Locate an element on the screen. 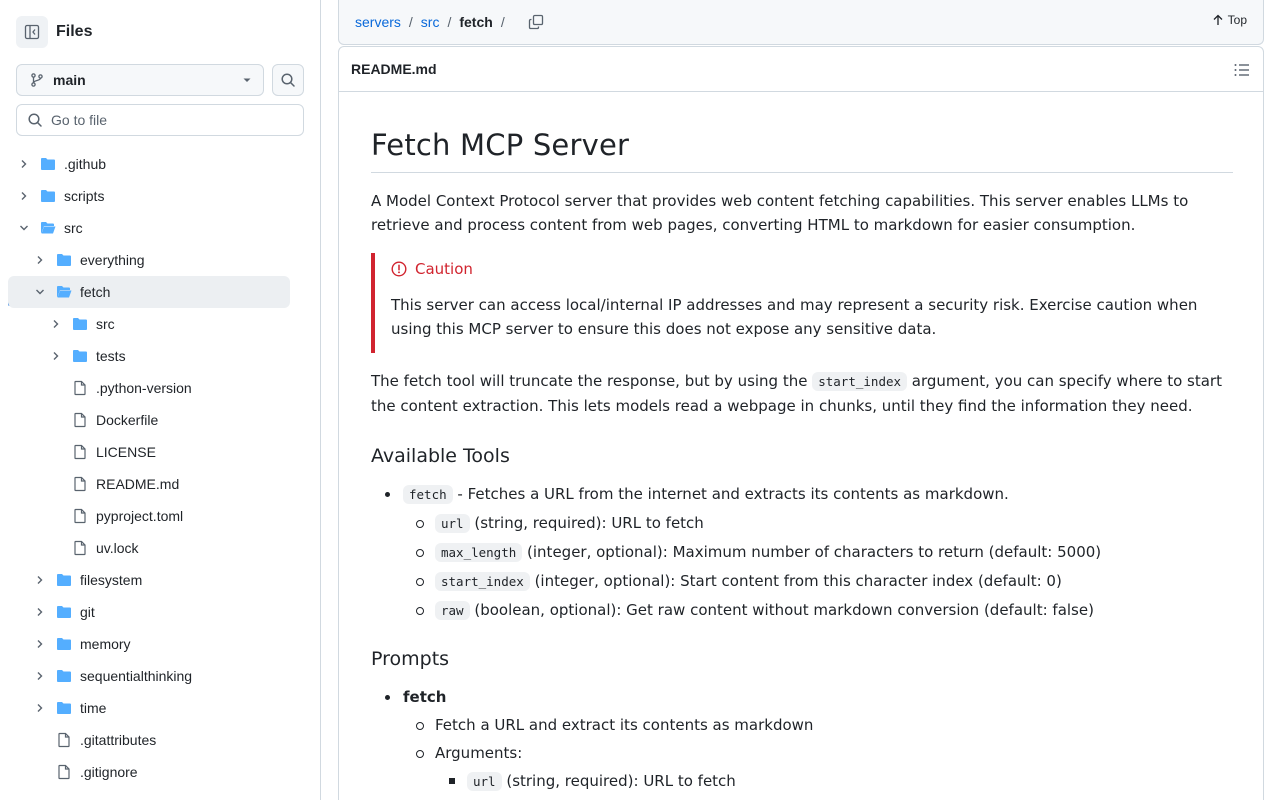  tree-item-label: tests is located at coordinates (111, 356).